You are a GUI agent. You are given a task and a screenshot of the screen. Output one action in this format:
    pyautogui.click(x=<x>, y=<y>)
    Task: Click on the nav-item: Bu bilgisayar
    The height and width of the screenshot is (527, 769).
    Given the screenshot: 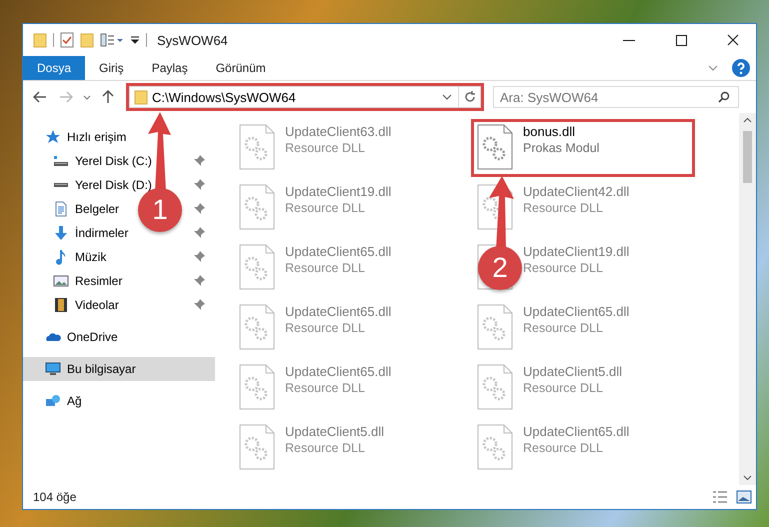 What is the action you would take?
    pyautogui.click(x=119, y=369)
    